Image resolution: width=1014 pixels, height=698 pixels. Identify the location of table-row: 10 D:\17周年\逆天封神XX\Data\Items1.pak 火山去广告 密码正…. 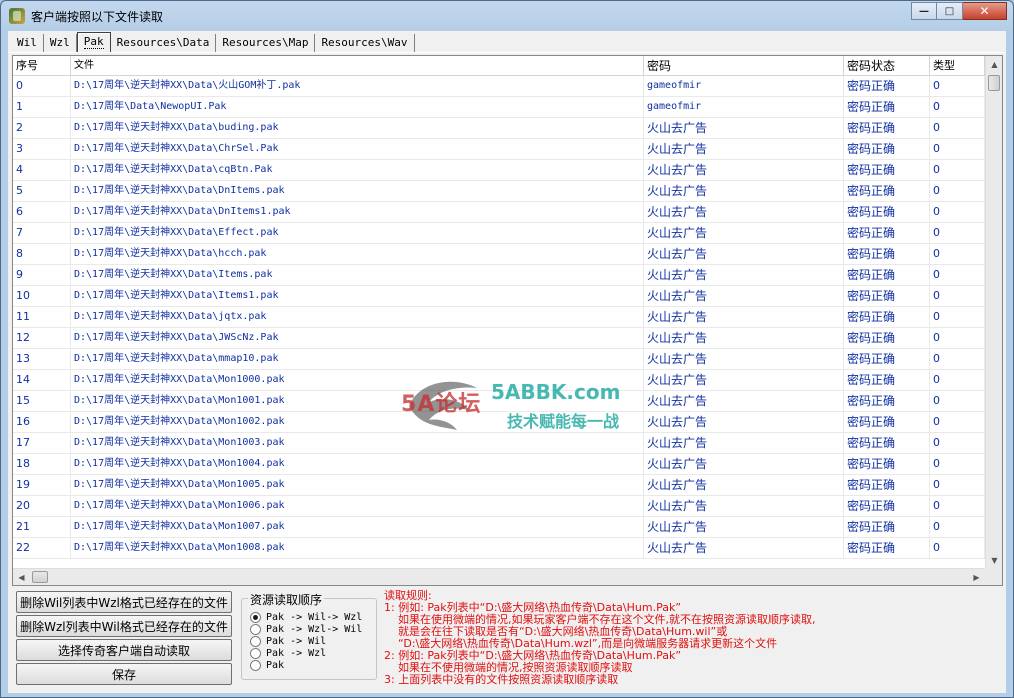
(499, 296).